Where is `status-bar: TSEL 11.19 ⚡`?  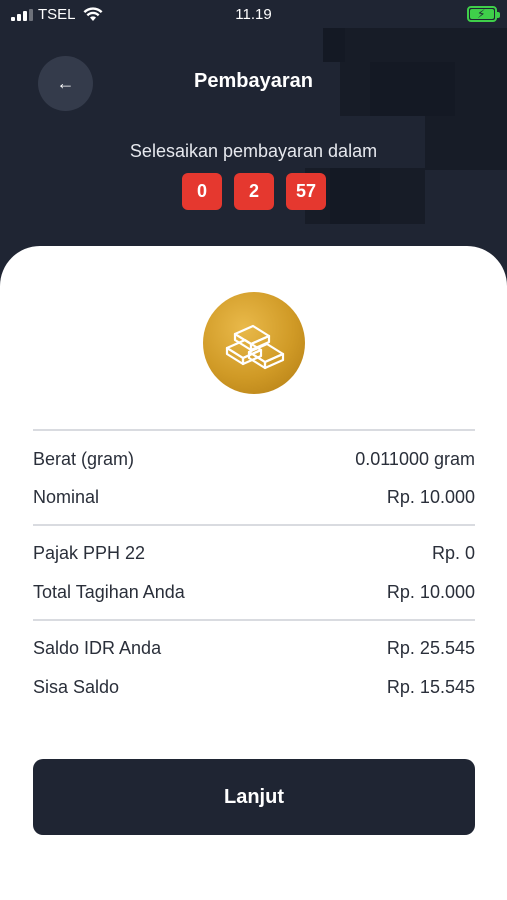 status-bar: TSEL 11.19 ⚡ is located at coordinates (253, 15).